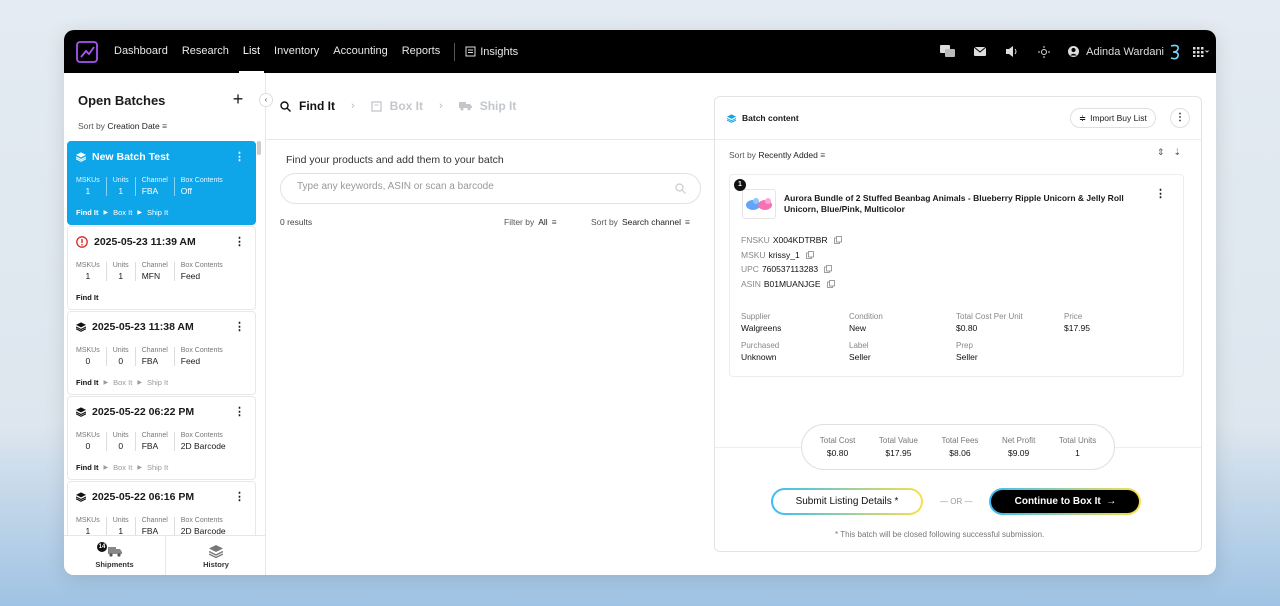 The image size is (1280, 606). I want to click on insights-label: Insights, so click(499, 51).